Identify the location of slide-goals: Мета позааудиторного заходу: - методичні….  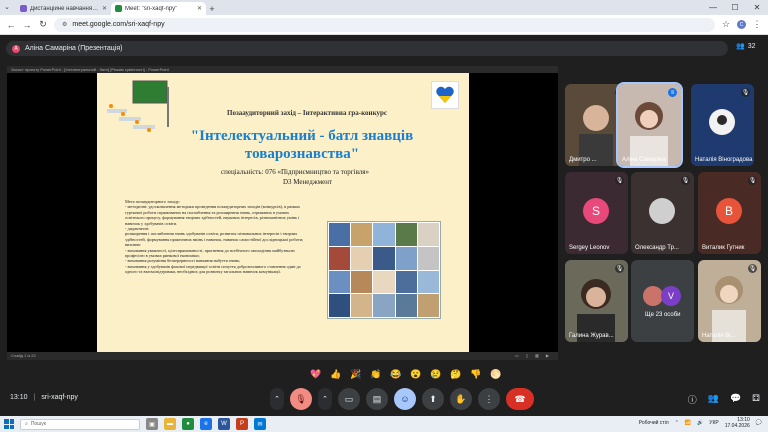
(216, 237).